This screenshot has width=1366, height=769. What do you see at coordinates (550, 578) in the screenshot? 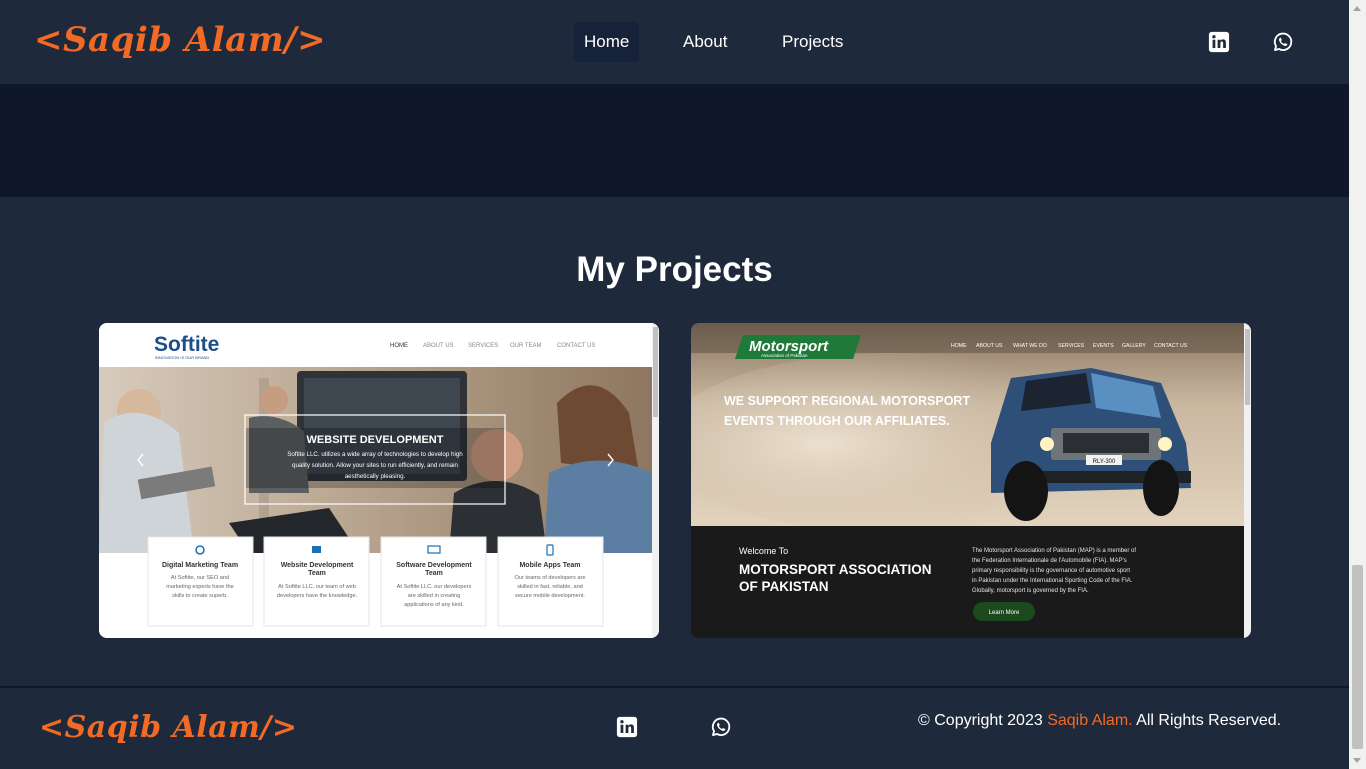
I see `softite-service-text: Our teams of developers are` at bounding box center [550, 578].